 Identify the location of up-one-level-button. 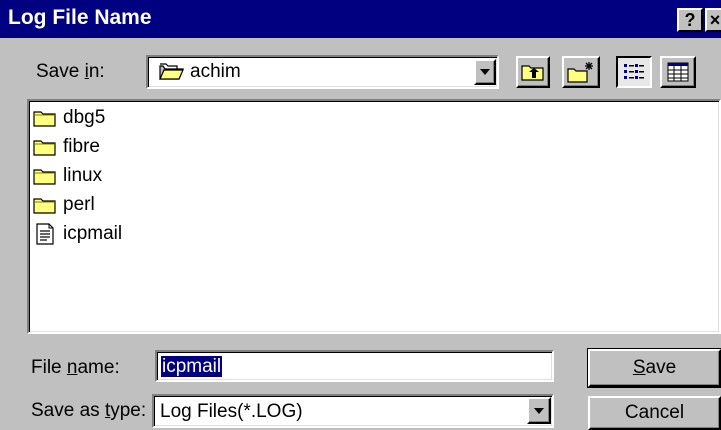
(533, 72).